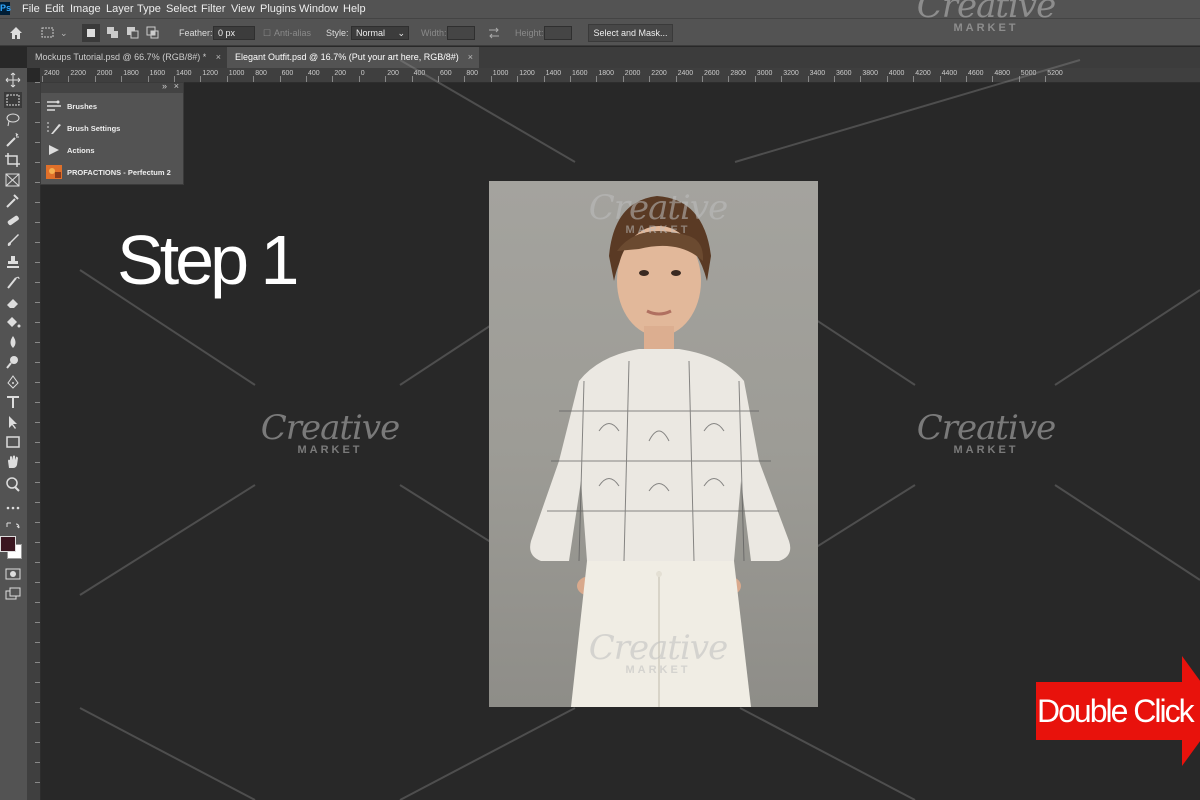 This screenshot has height=800, width=1200. Describe the element at coordinates (13, 140) in the screenshot. I see `magic-wand-icon` at that location.